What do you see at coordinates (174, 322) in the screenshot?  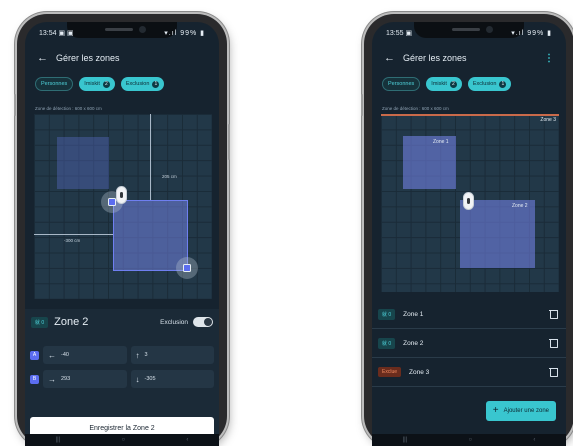 I see `exclusion-label: Exclusion` at bounding box center [174, 322].